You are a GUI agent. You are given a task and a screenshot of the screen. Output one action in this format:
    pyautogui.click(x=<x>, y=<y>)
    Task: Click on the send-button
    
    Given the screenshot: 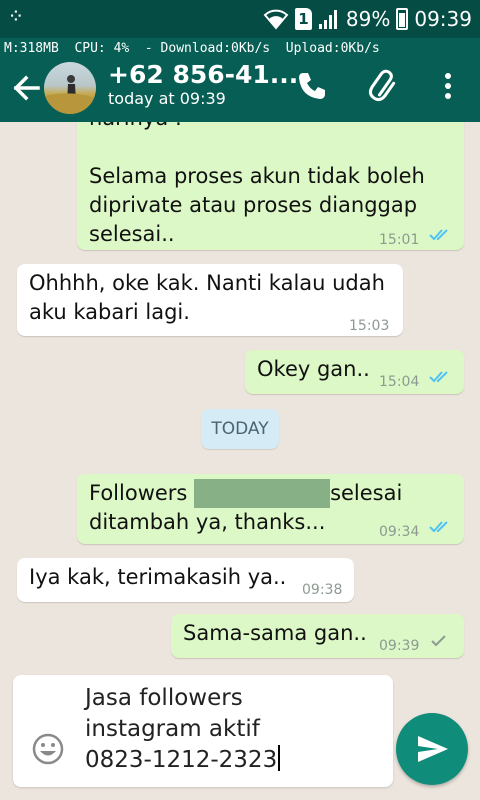 What is the action you would take?
    pyautogui.click(x=432, y=749)
    